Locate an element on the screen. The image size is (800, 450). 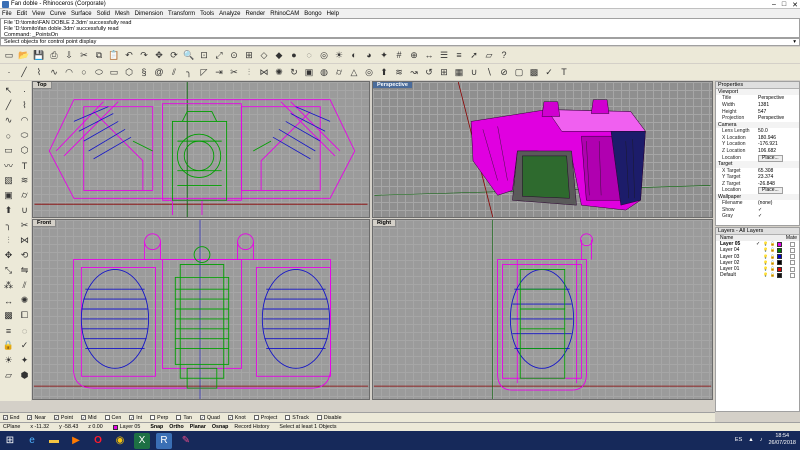
zoom-window-icon: ⊡ is located at coordinates (204, 55).